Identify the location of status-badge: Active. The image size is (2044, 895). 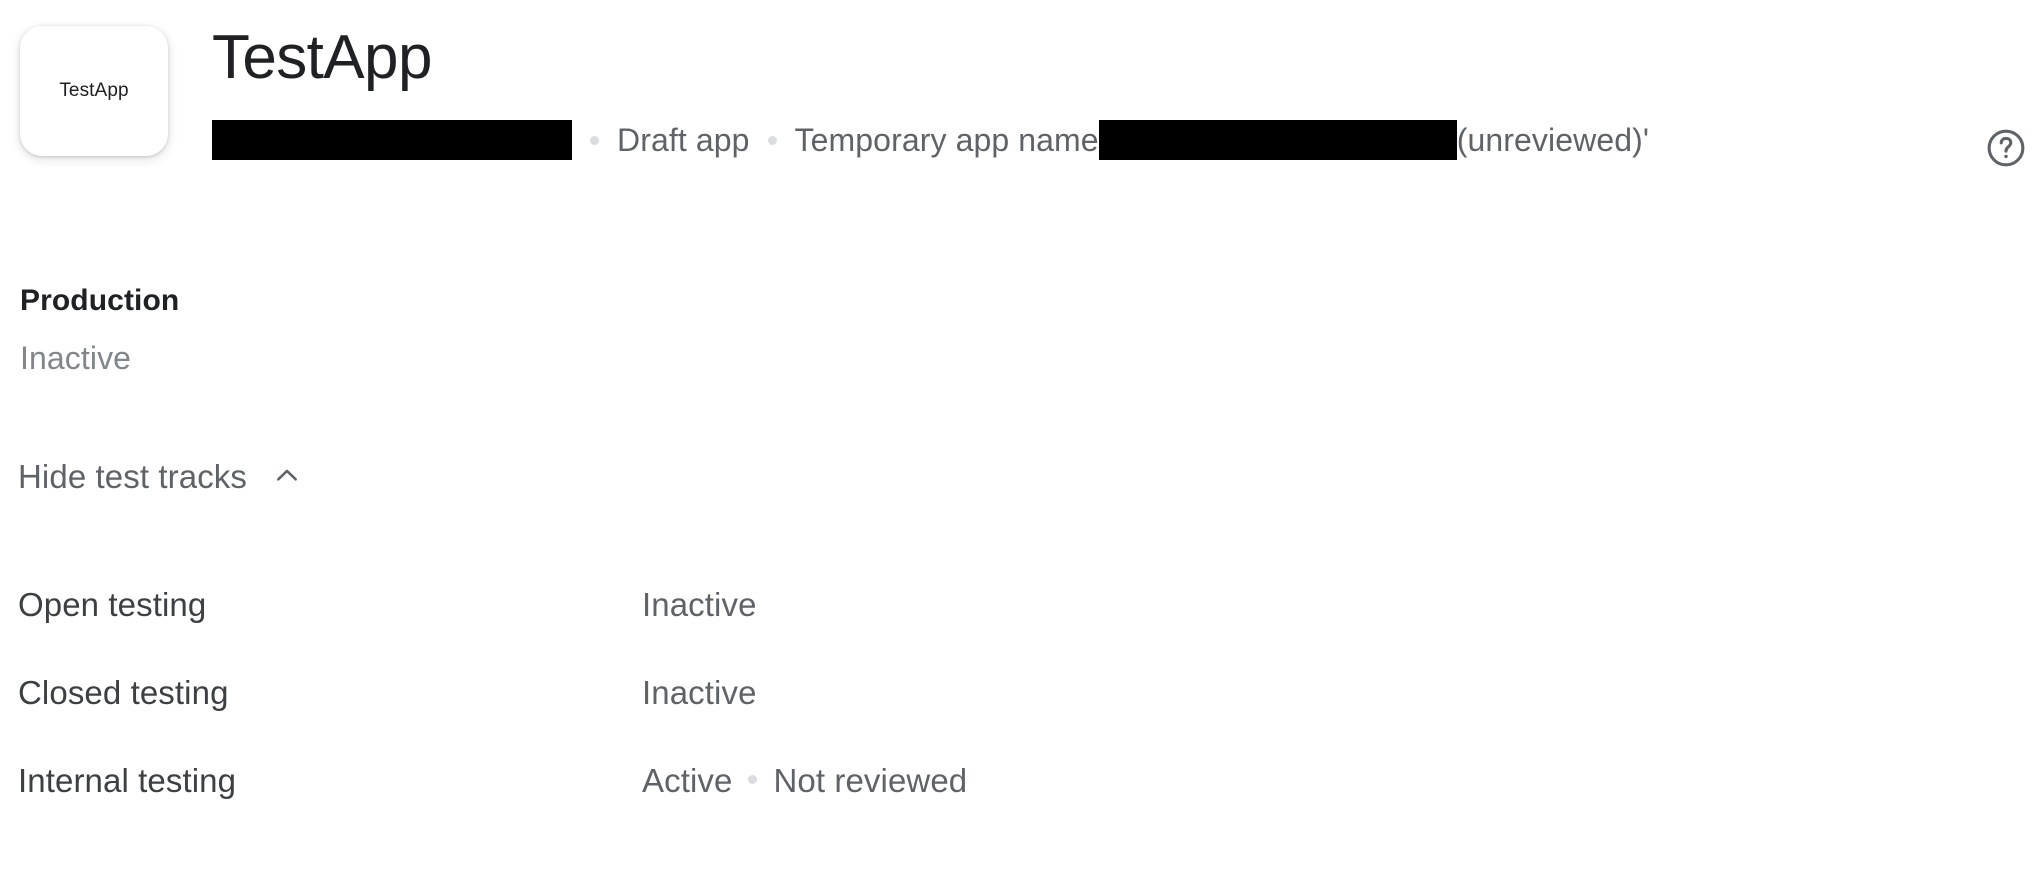
(687, 780).